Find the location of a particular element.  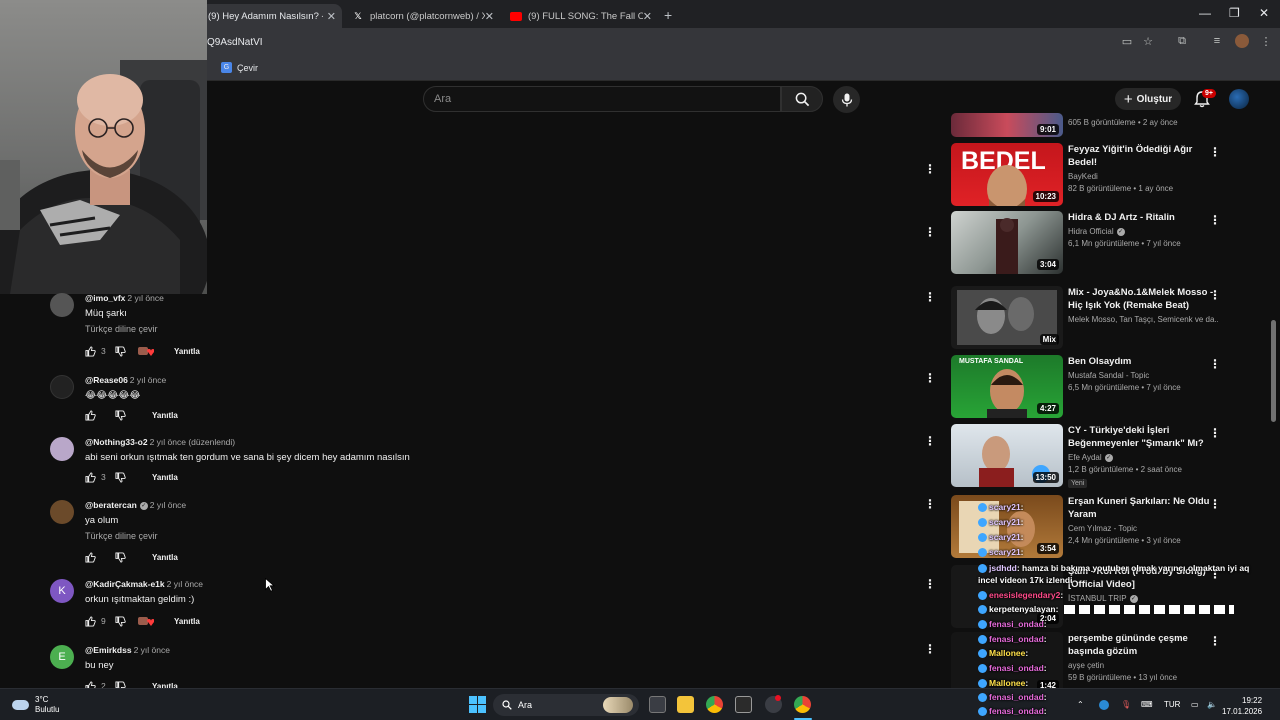

avatar: E is located at coordinates (62, 657).